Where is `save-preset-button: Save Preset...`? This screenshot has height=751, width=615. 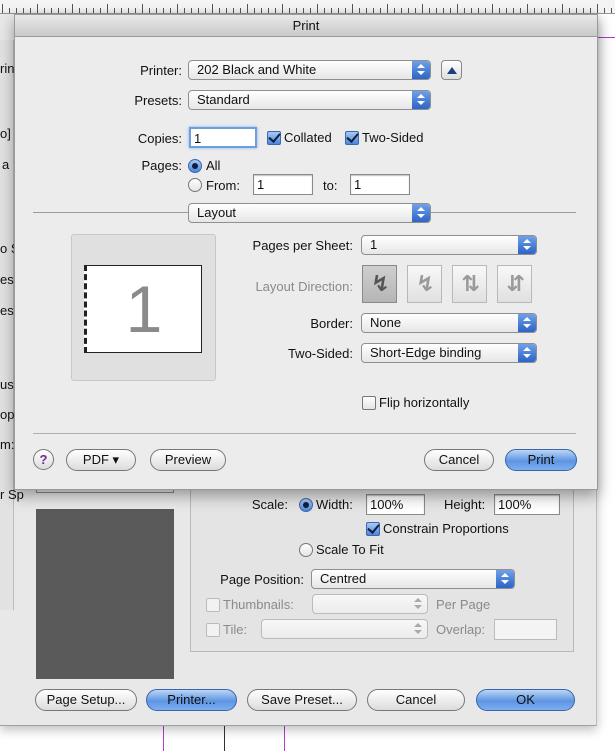
save-preset-button: Save Preset... is located at coordinates (302, 700).